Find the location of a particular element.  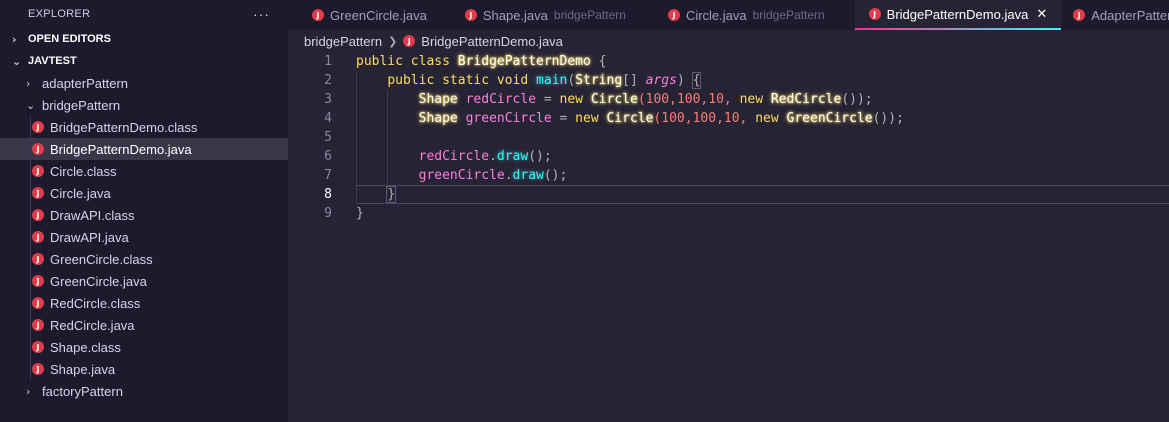

type-name: Shape is located at coordinates (438, 118).